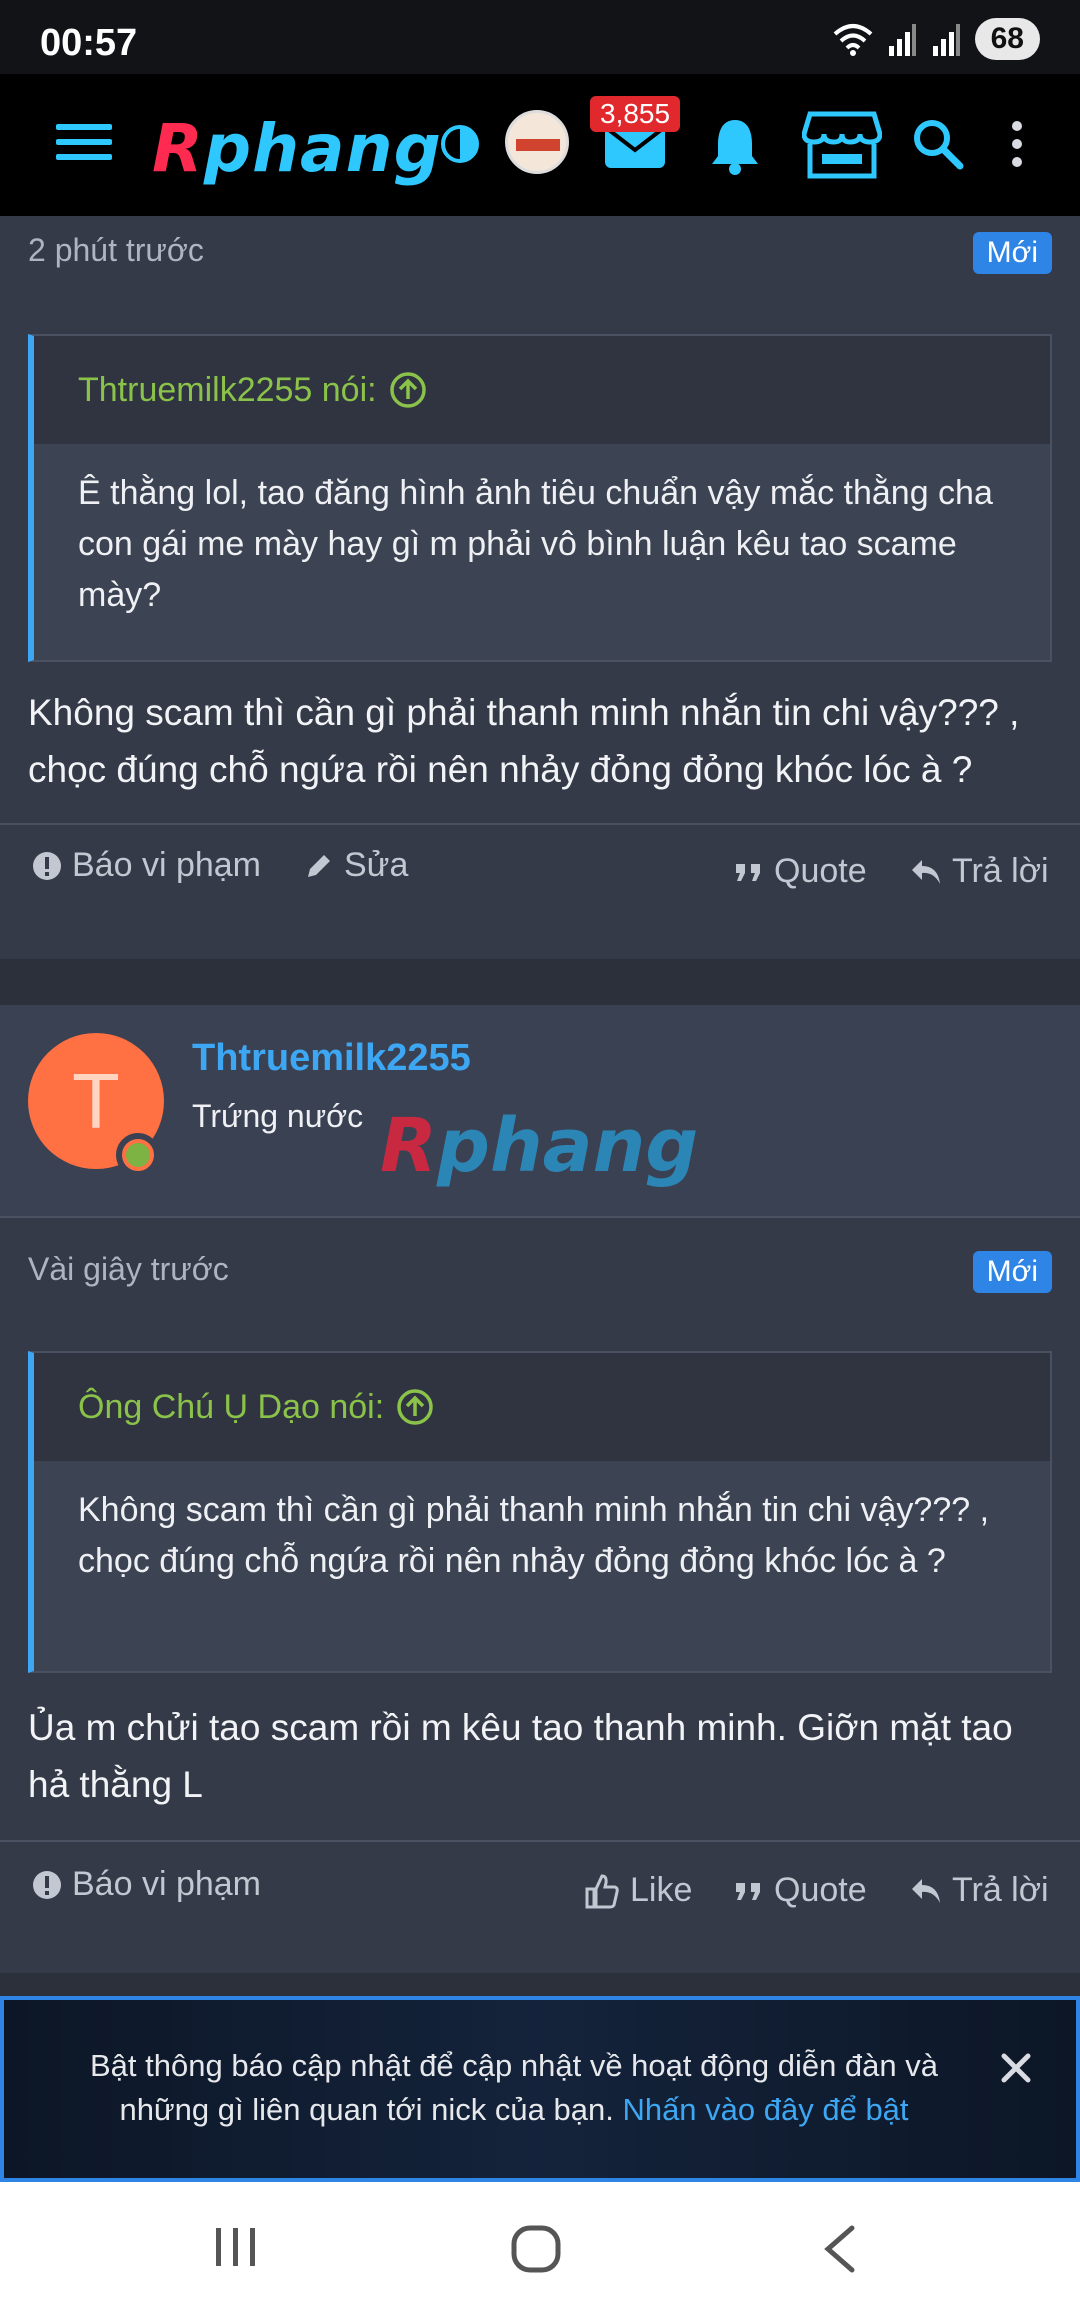 The height and width of the screenshot is (2316, 1080). I want to click on thumbs-up-icon, so click(602, 1890).